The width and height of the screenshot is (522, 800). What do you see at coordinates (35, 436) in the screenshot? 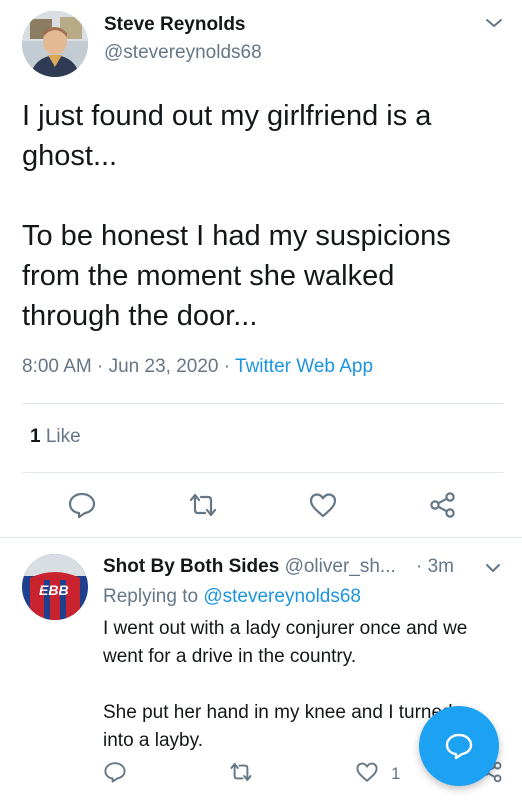
I see `likes-count: 1` at bounding box center [35, 436].